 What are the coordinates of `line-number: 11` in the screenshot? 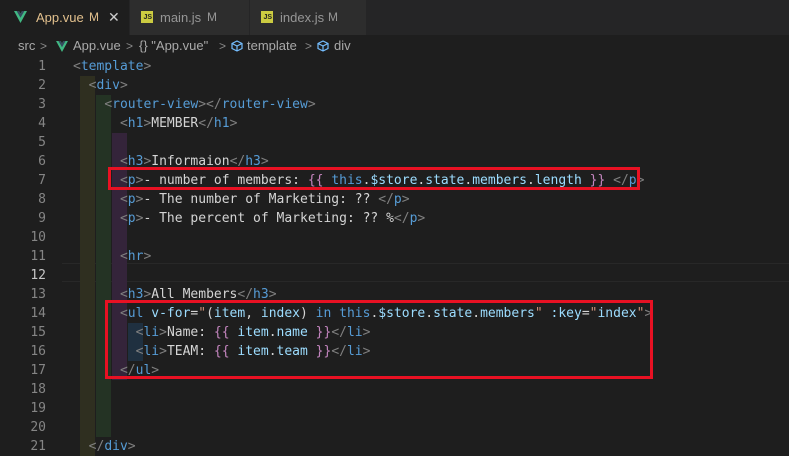 It's located at (38, 256).